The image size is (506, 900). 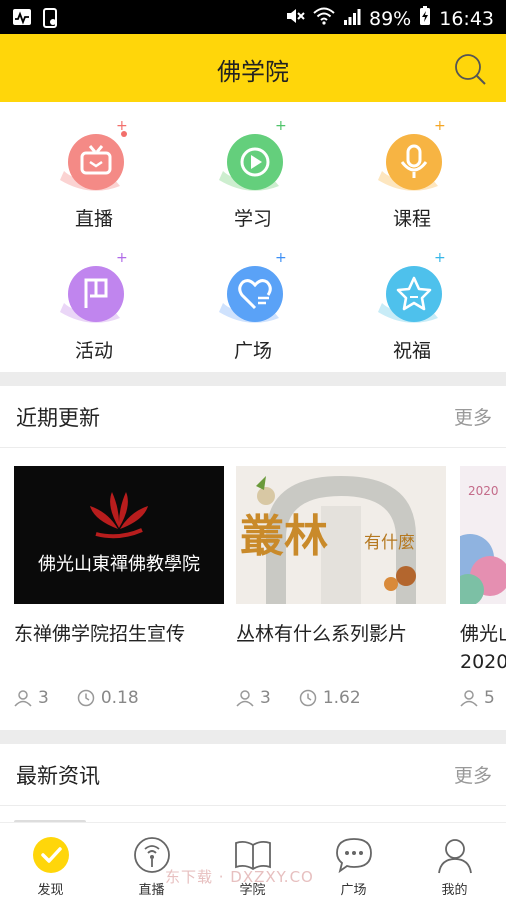 I want to click on status-bar: 89% 16:43, so click(x=253, y=17).